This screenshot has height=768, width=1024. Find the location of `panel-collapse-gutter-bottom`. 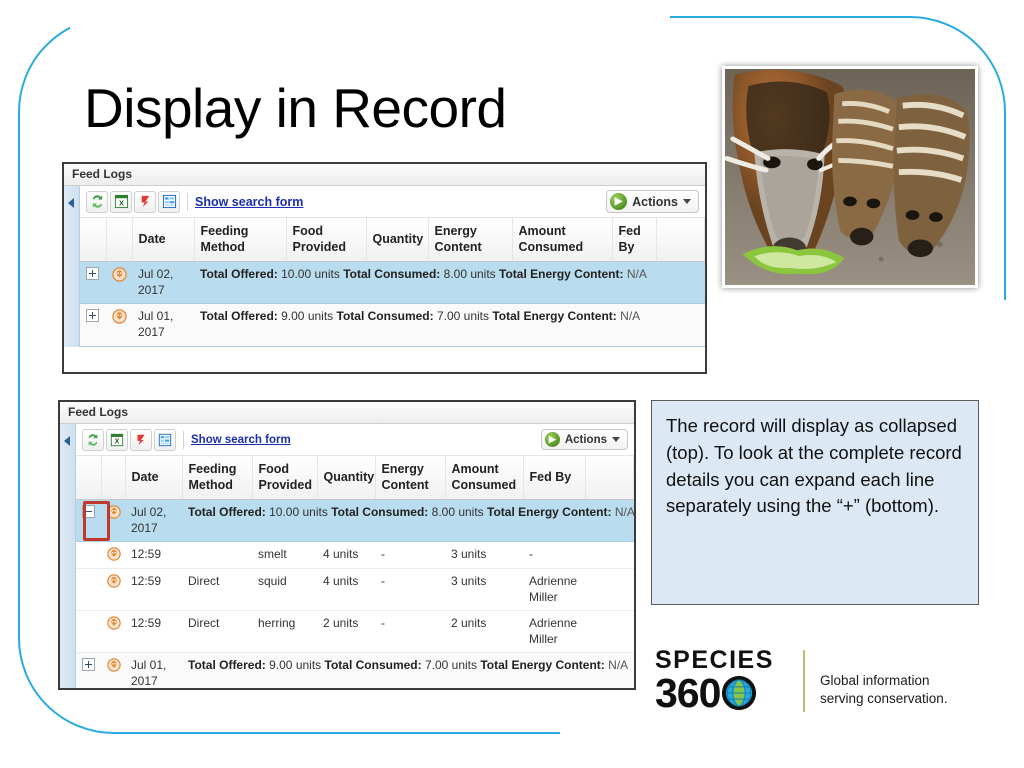

panel-collapse-gutter-bottom is located at coordinates (68, 556).